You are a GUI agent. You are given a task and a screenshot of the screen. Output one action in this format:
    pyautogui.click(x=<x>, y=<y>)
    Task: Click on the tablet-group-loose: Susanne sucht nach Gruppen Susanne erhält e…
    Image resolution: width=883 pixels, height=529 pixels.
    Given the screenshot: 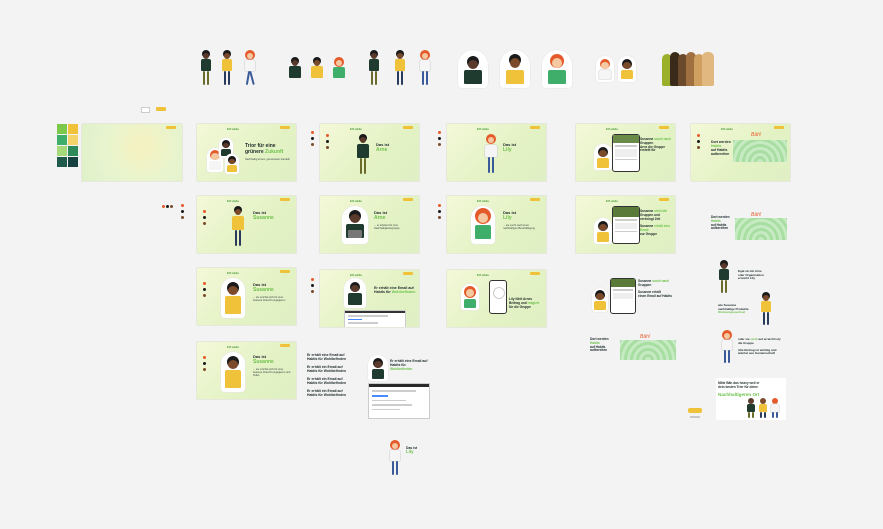 What is the action you would take?
    pyautogui.click(x=632, y=296)
    